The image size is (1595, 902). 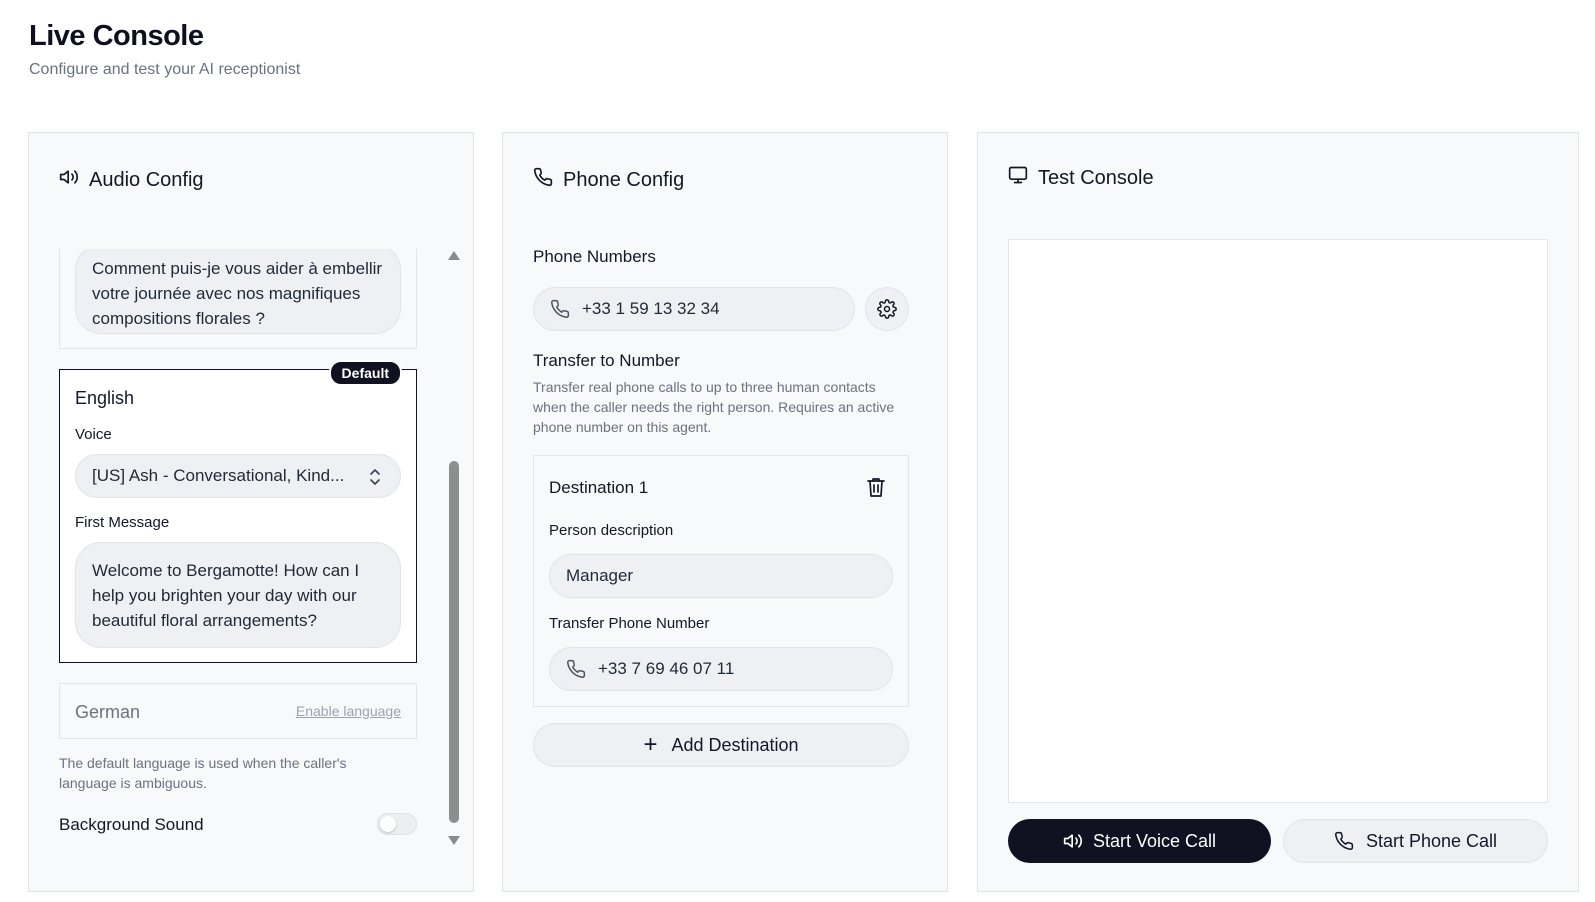 What do you see at coordinates (624, 179) in the screenshot?
I see `phone-config-title: Phone Config` at bounding box center [624, 179].